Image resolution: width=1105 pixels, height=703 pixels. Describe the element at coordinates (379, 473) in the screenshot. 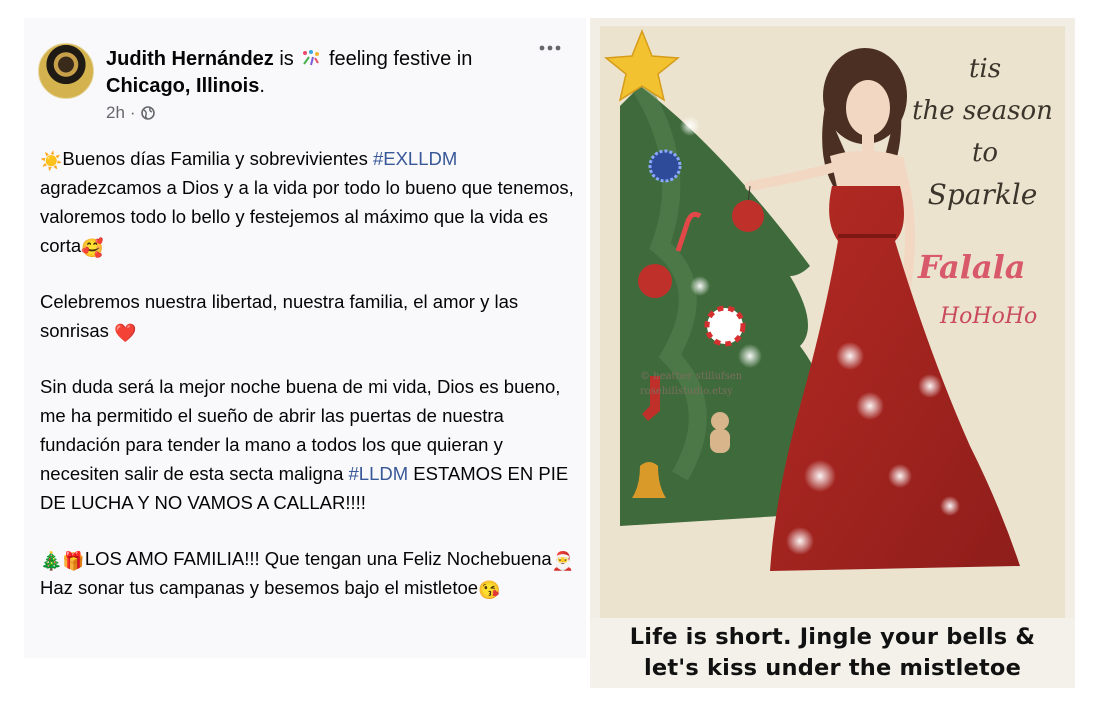

I see `hashtag-lldm: #LLDM` at that location.